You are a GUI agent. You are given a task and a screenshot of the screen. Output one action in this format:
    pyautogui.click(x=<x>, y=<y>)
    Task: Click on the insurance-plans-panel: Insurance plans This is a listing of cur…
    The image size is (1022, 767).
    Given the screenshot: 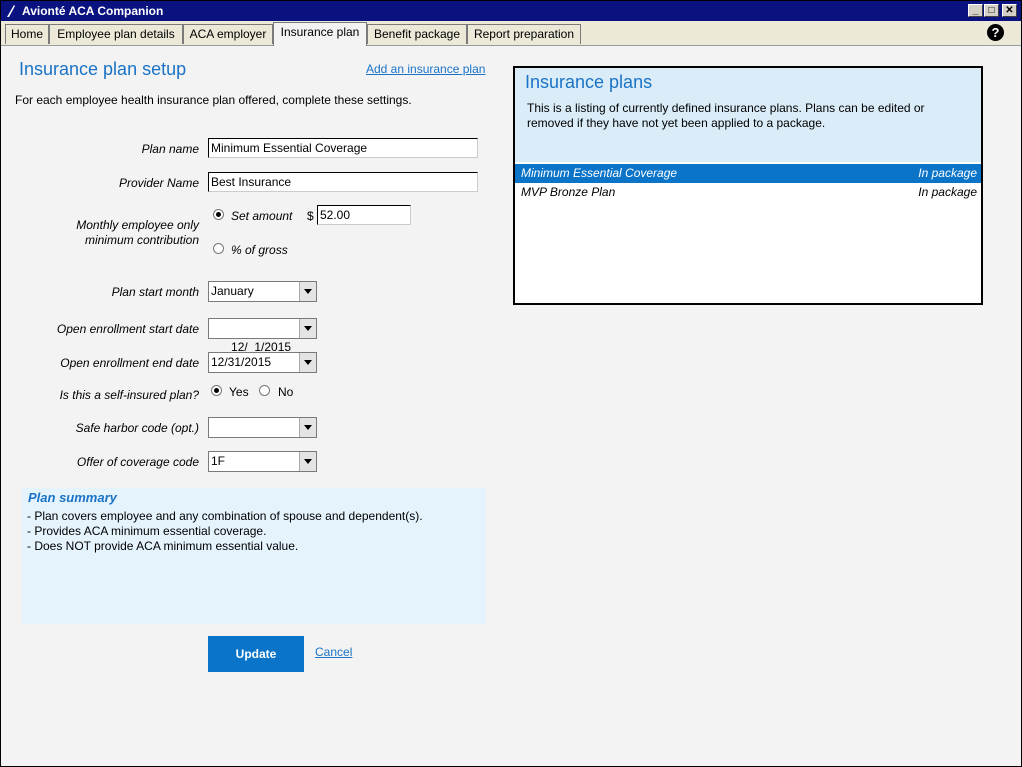 What is the action you would take?
    pyautogui.click(x=748, y=185)
    